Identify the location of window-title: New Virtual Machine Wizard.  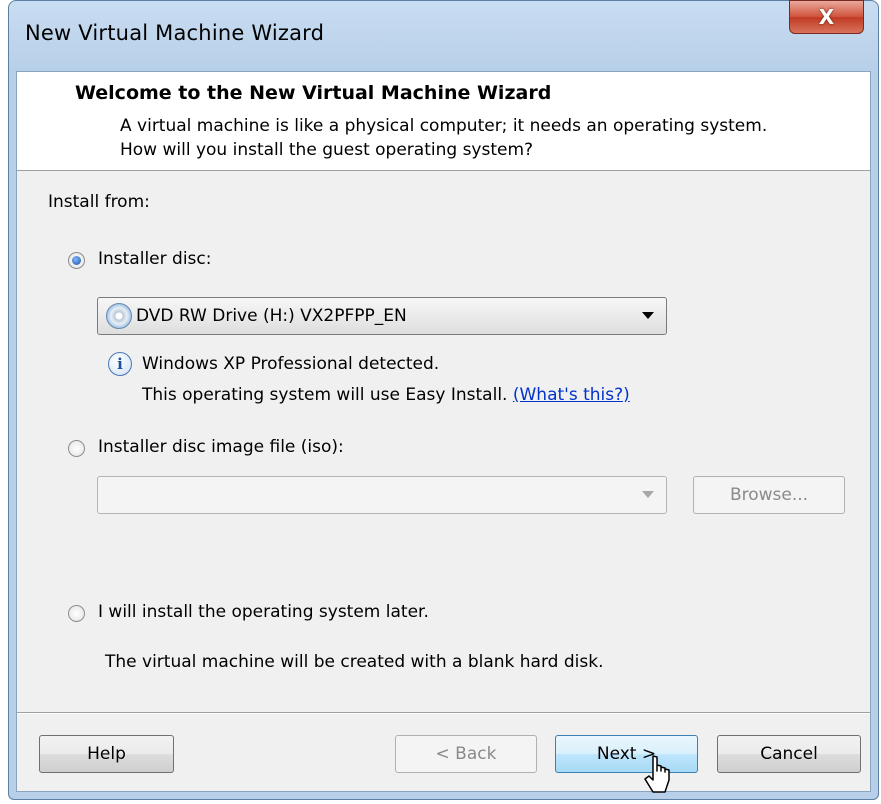
(175, 33).